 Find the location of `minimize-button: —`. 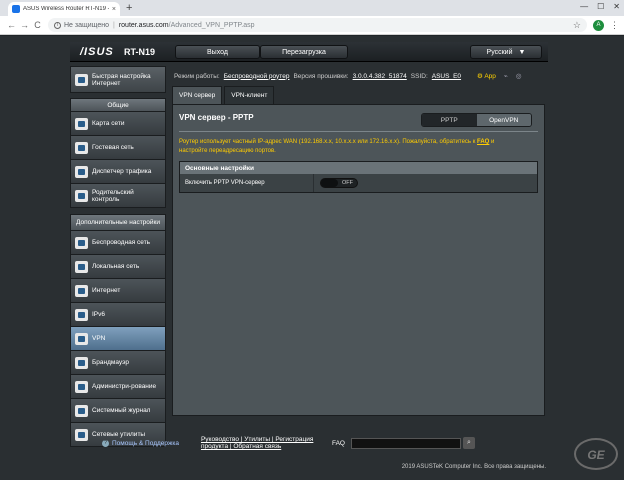

minimize-button: — is located at coordinates (584, 6).